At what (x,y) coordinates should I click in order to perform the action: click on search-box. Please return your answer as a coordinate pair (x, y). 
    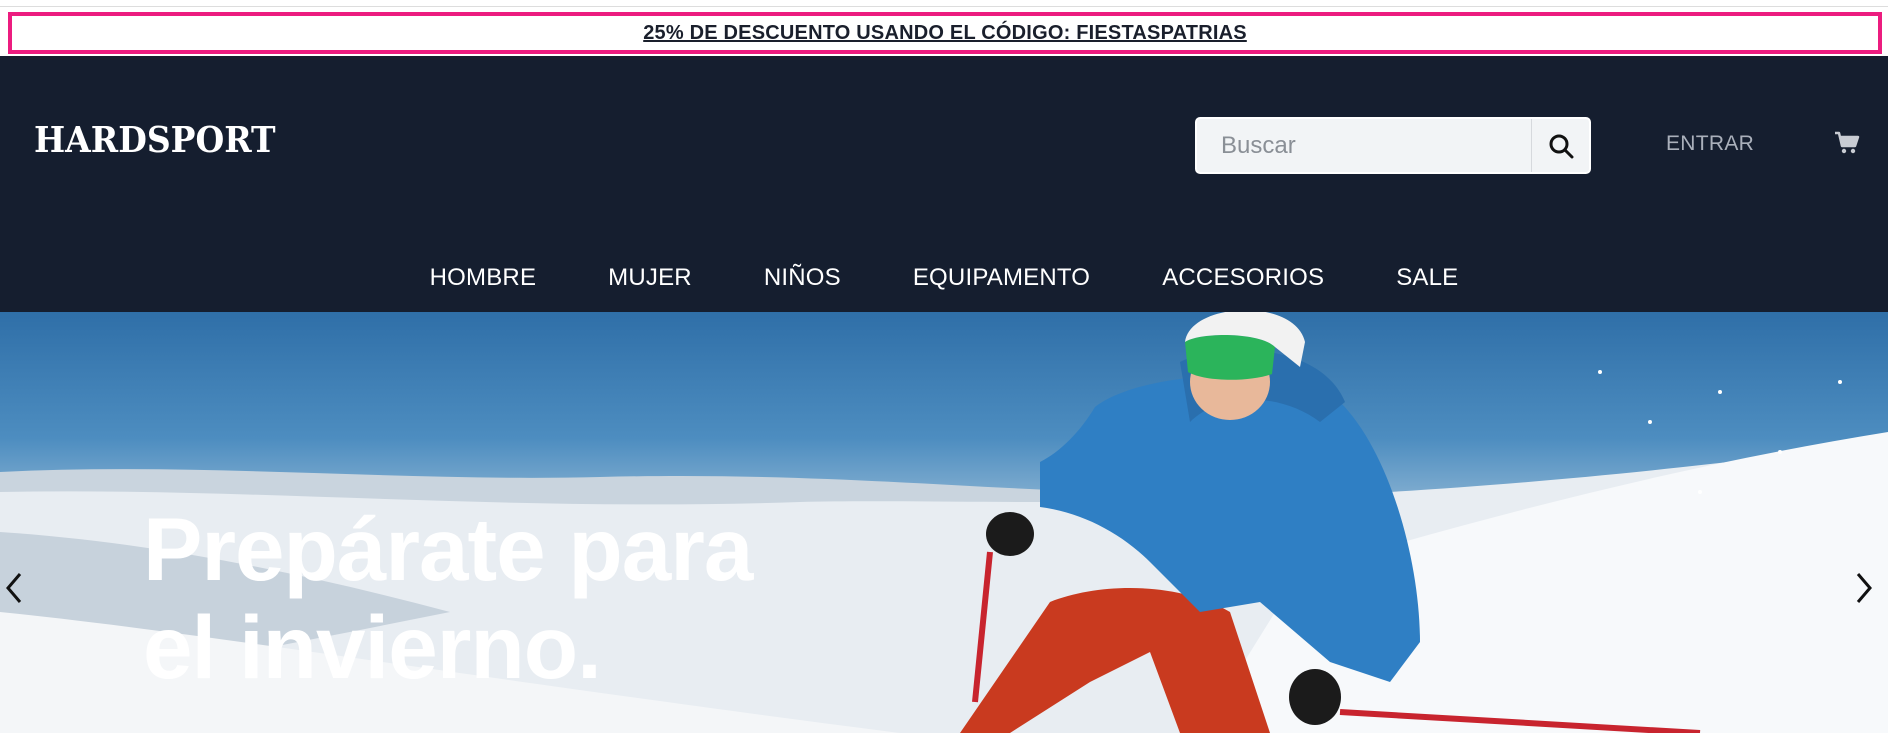
    Looking at the image, I should click on (1393, 145).